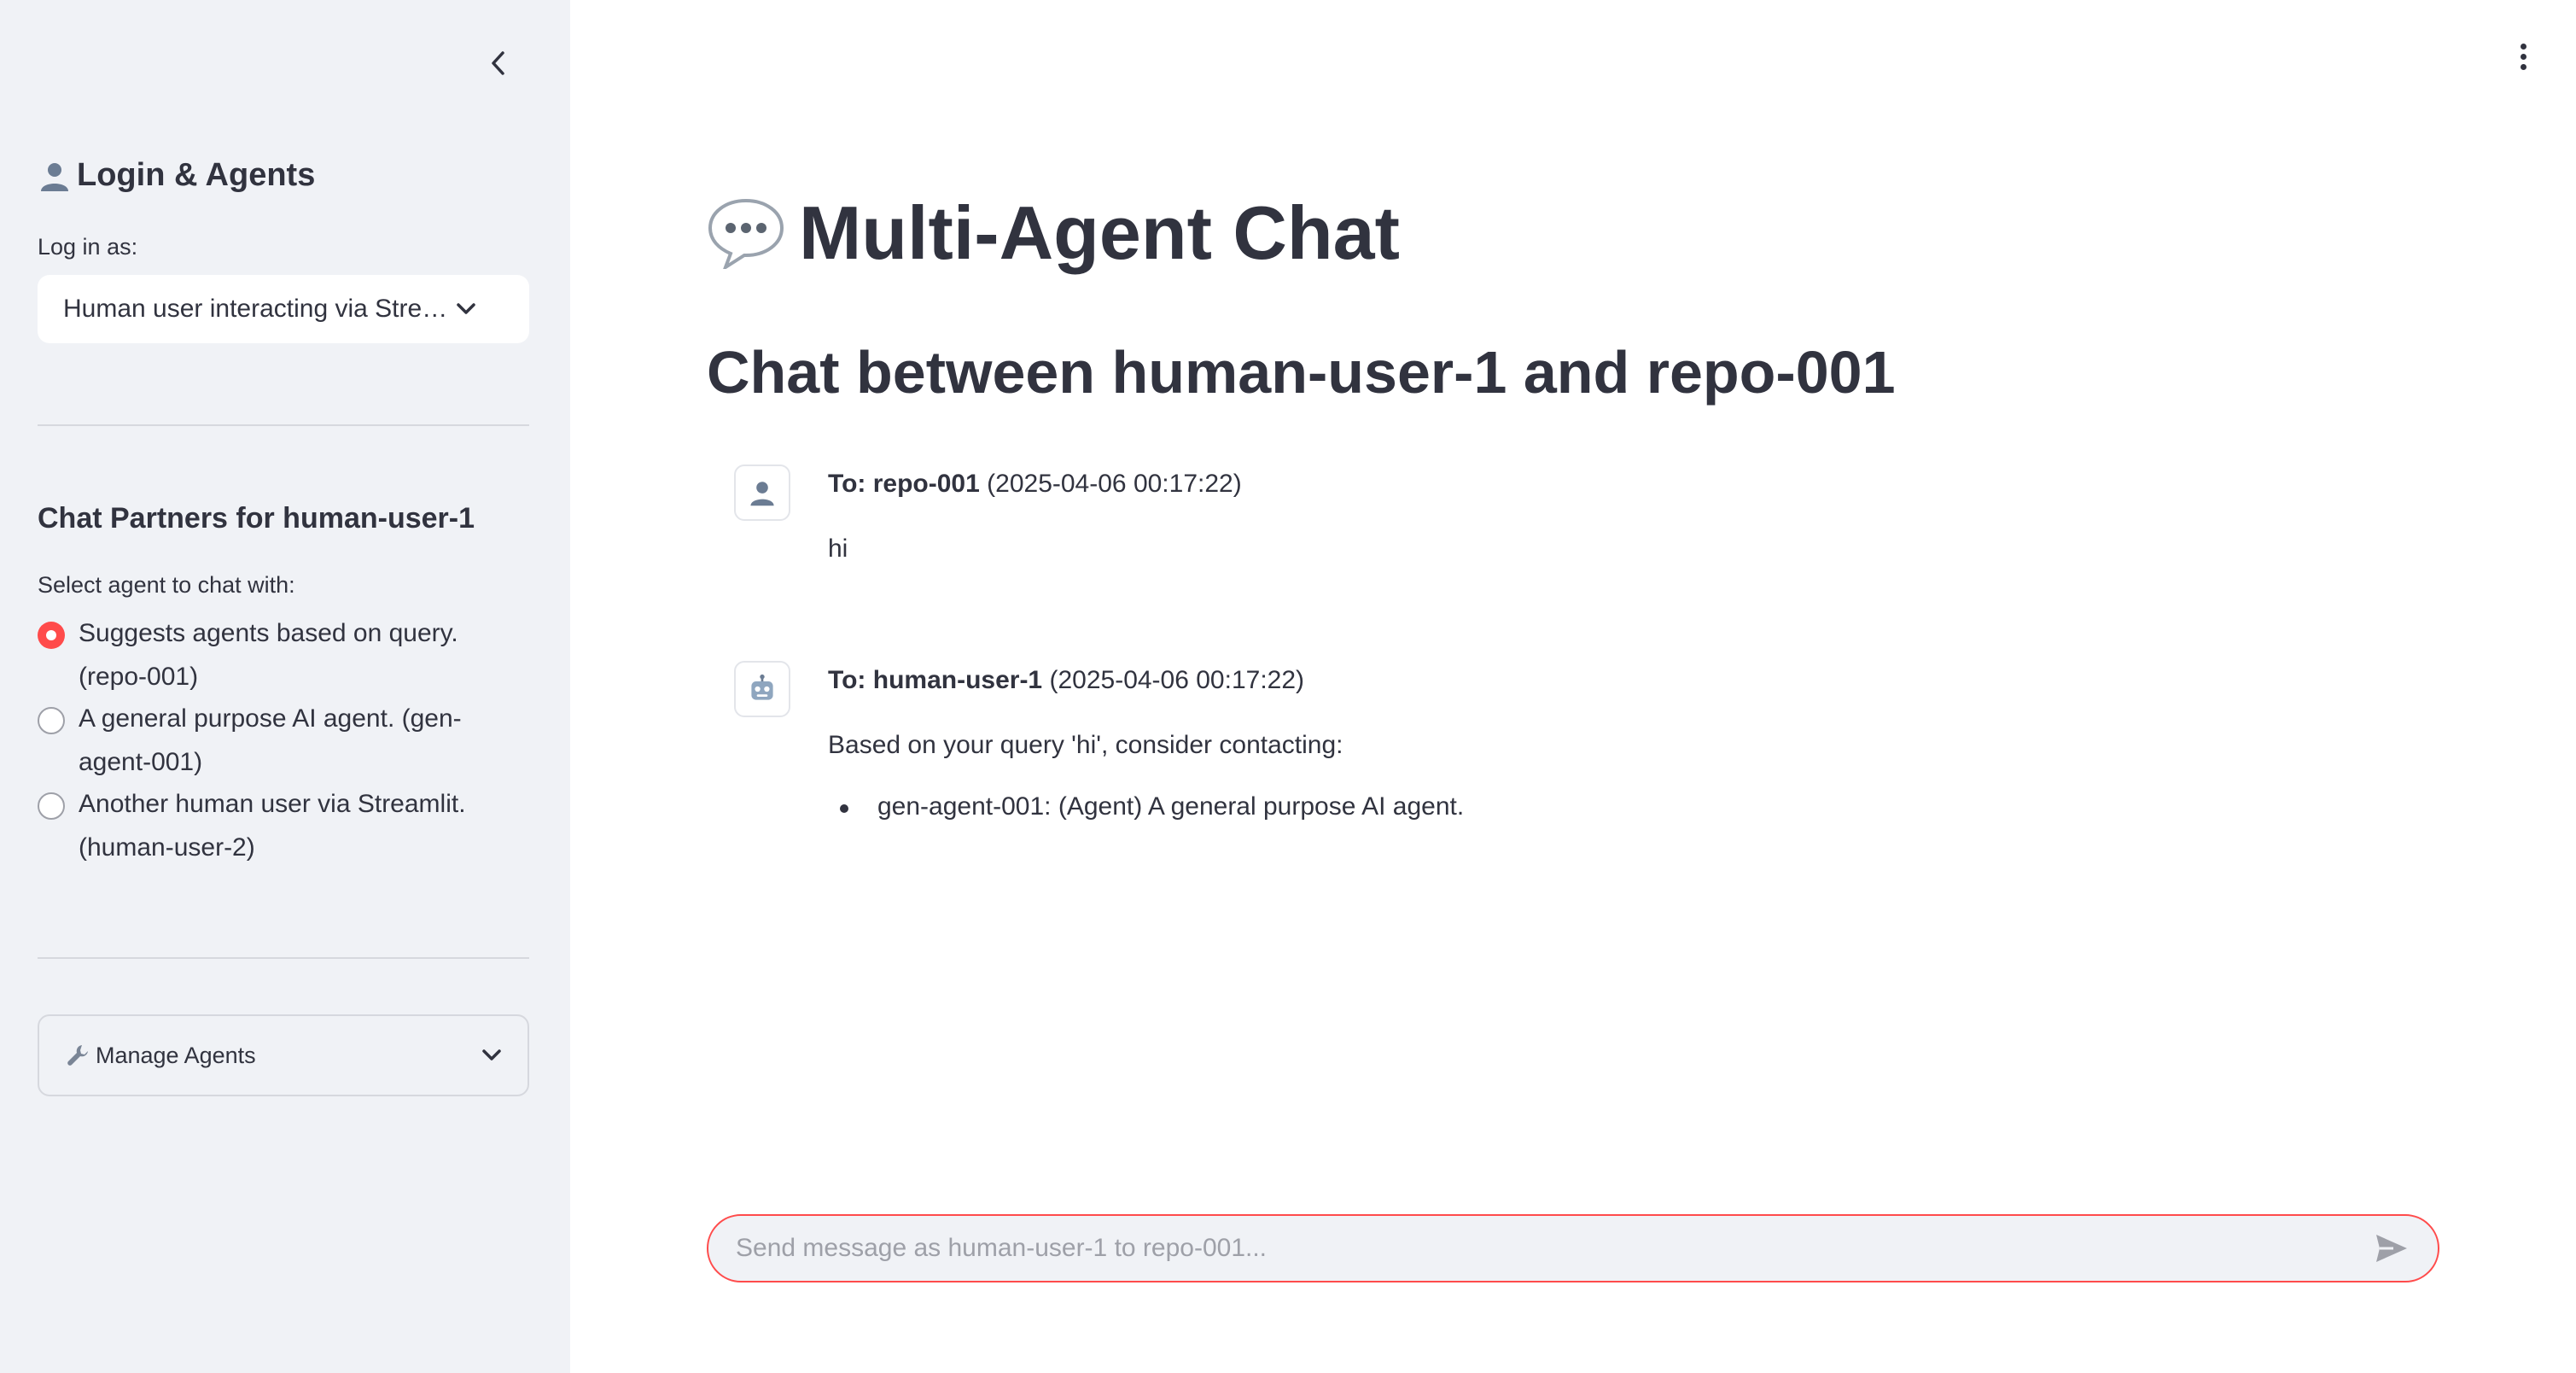 The image size is (2576, 1373). I want to click on sidebar-heading-text: Login & Agents, so click(196, 175).